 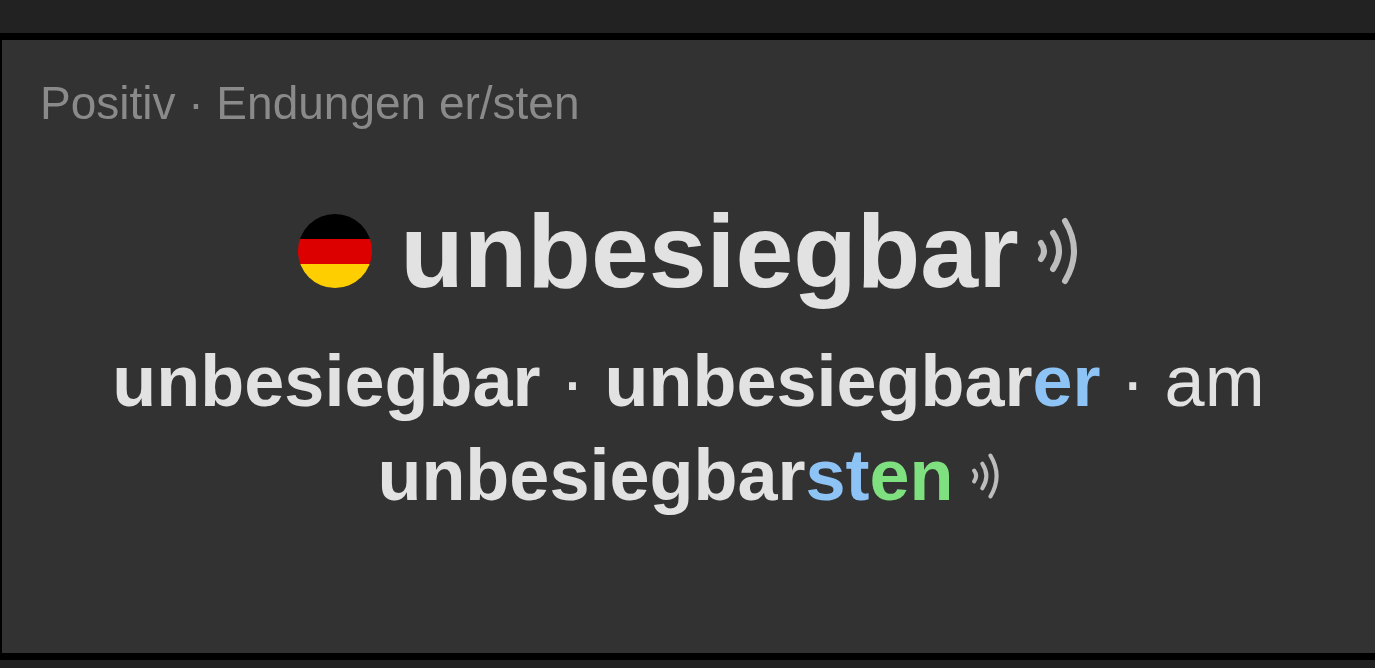 I want to click on headword: unbesiegbar, so click(x=709, y=251).